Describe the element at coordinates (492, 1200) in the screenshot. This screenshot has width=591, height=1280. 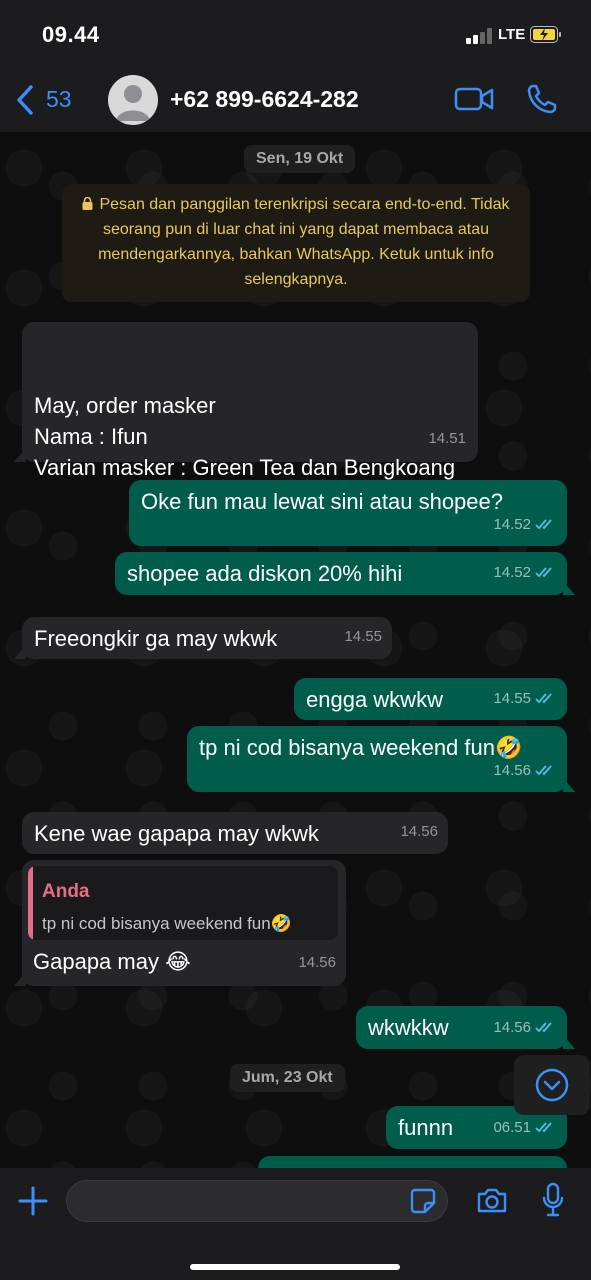
I see `camera-icon` at that location.